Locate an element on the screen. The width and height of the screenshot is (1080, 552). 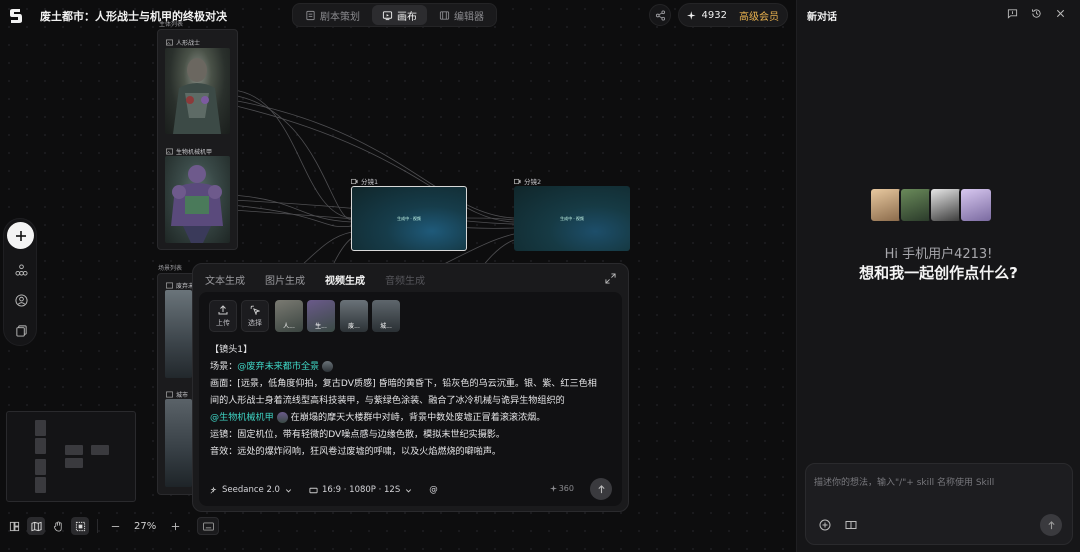
hand-tool-button is located at coordinates (58, 526).